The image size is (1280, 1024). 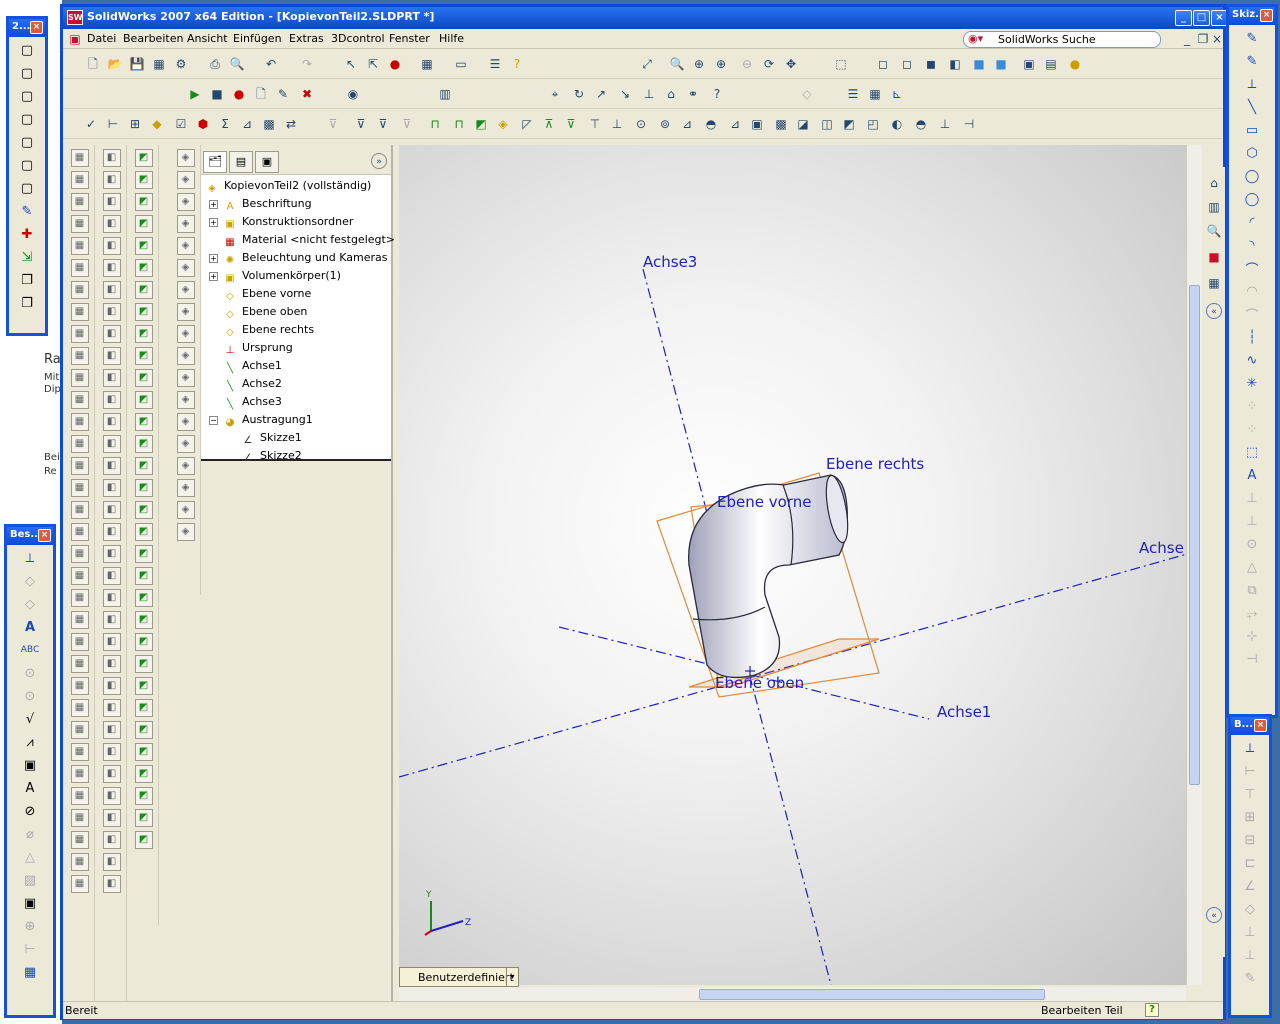 I want to click on angular-dimension-icon: ∠, so click(x=1250, y=886).